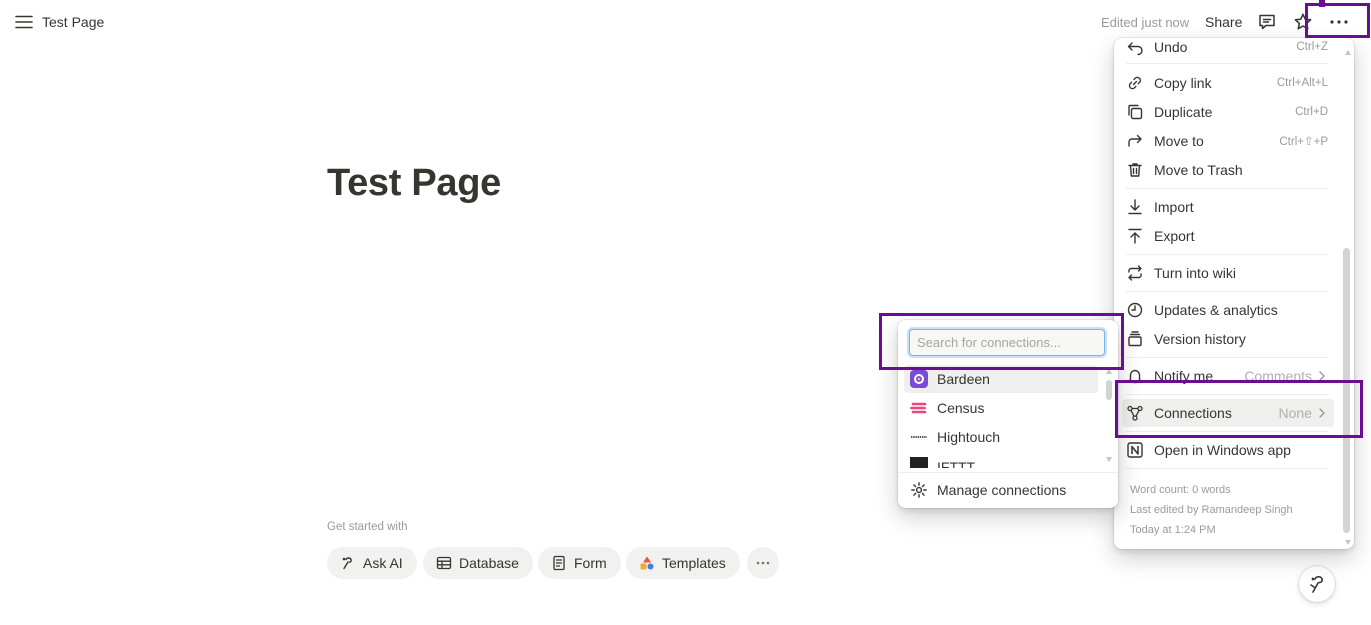  Describe the element at coordinates (919, 437) in the screenshot. I see `hightouch-logo-icon` at that location.